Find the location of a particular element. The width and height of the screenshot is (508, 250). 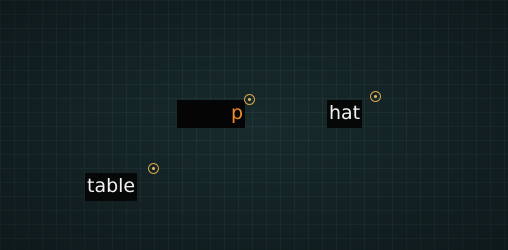

word-tag-text: table is located at coordinates (111, 186).